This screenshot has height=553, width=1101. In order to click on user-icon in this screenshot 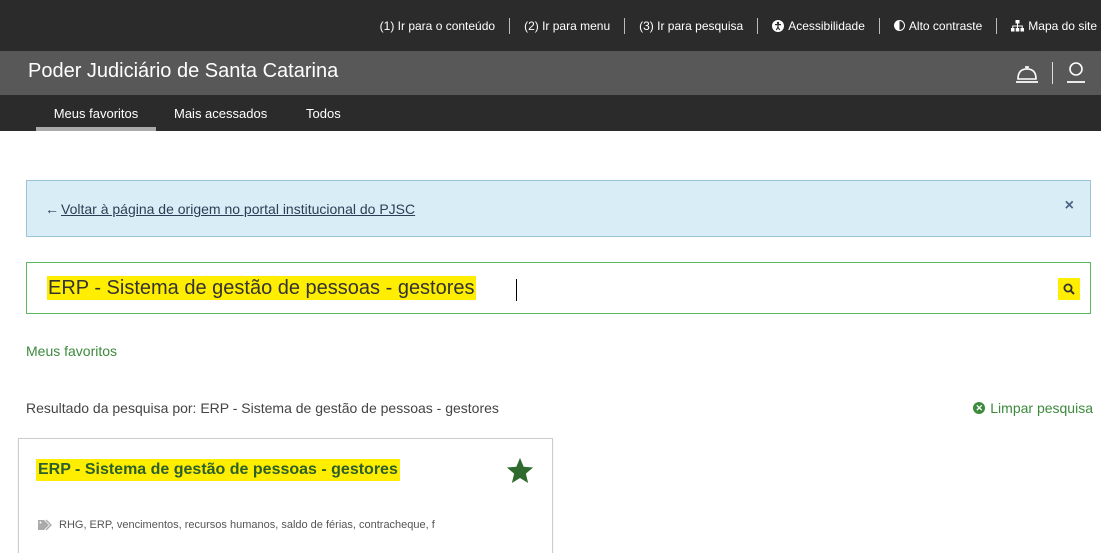, I will do `click(1076, 72)`.